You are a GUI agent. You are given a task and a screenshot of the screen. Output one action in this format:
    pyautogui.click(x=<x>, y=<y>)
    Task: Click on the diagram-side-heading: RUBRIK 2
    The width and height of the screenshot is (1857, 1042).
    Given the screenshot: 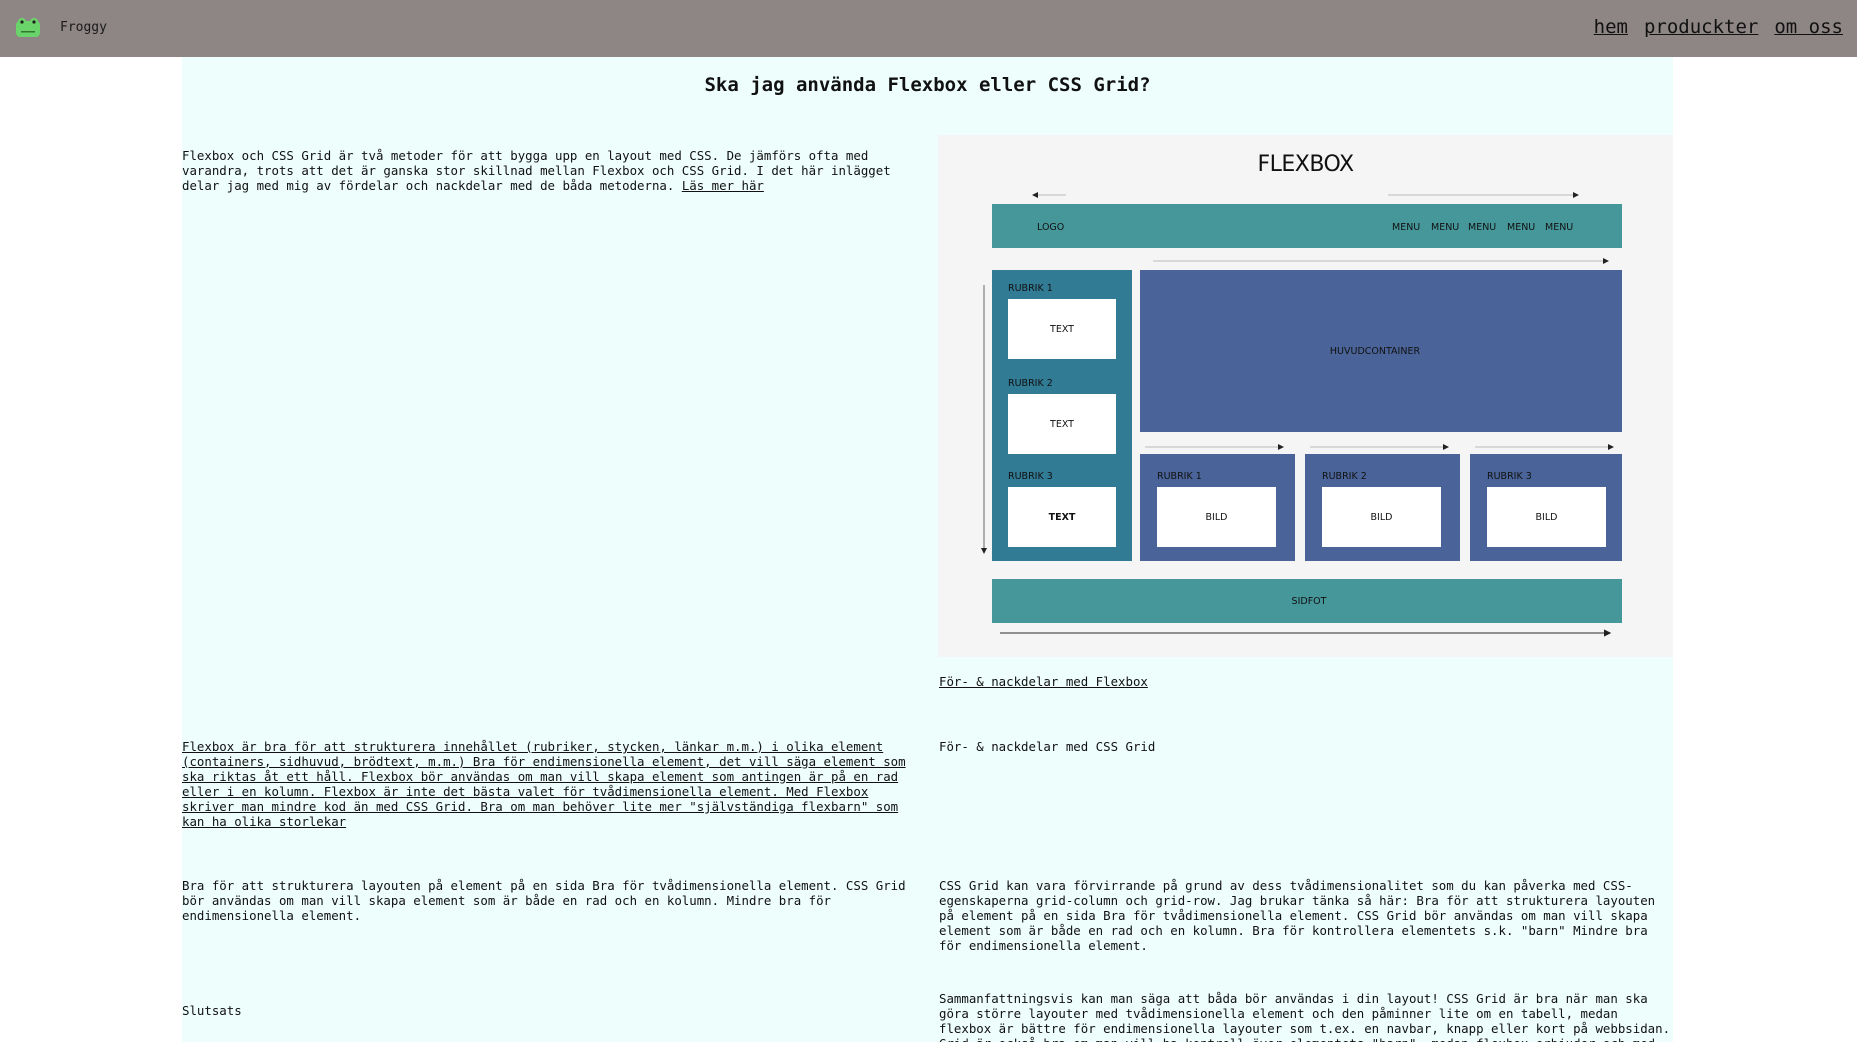 What is the action you would take?
    pyautogui.click(x=1030, y=383)
    